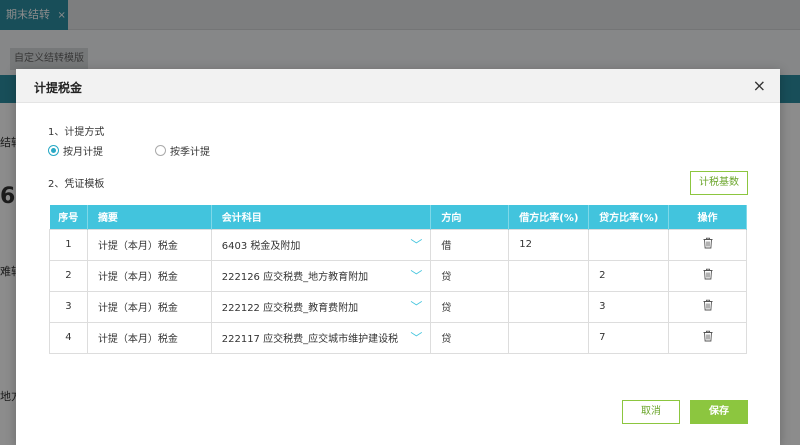 The height and width of the screenshot is (445, 800). What do you see at coordinates (549, 217) in the screenshot?
I see `column-header: 借方比率(%)` at bounding box center [549, 217].